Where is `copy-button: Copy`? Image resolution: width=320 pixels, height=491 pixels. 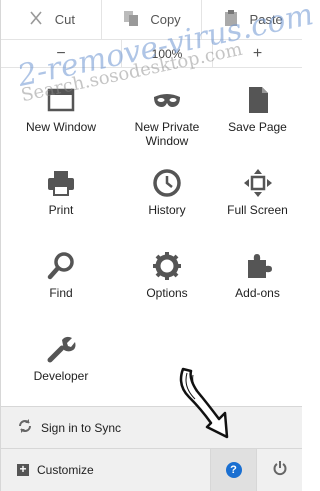 copy-button: Copy is located at coordinates (152, 19).